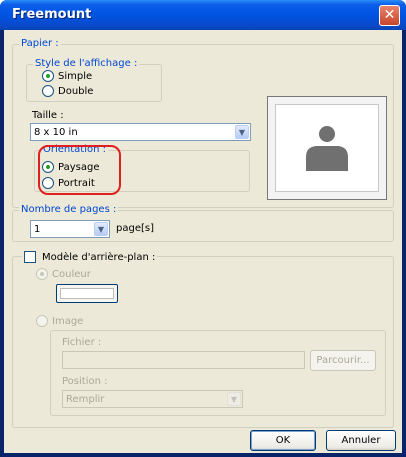 Image resolution: width=406 pixels, height=457 pixels. I want to click on pages-legend: Nombre de pages :, so click(69, 210).